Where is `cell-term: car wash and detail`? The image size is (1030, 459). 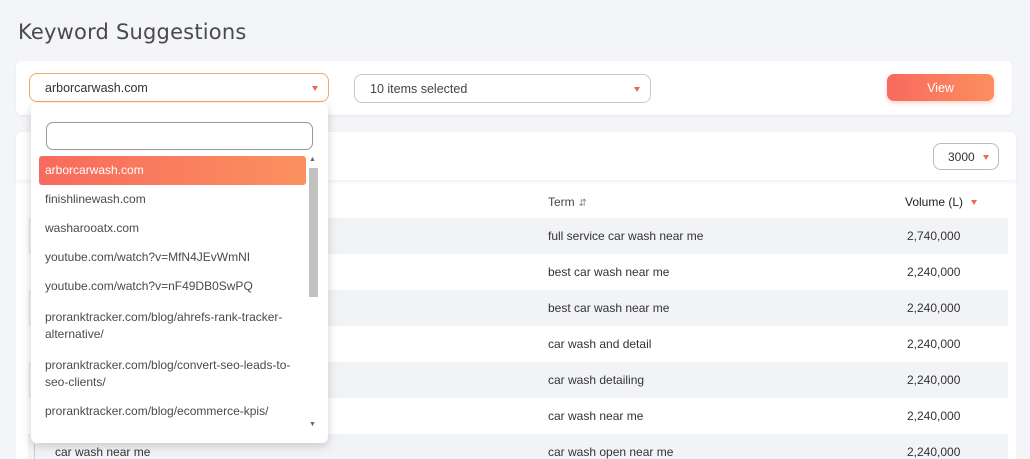
cell-term: car wash and detail is located at coordinates (600, 344).